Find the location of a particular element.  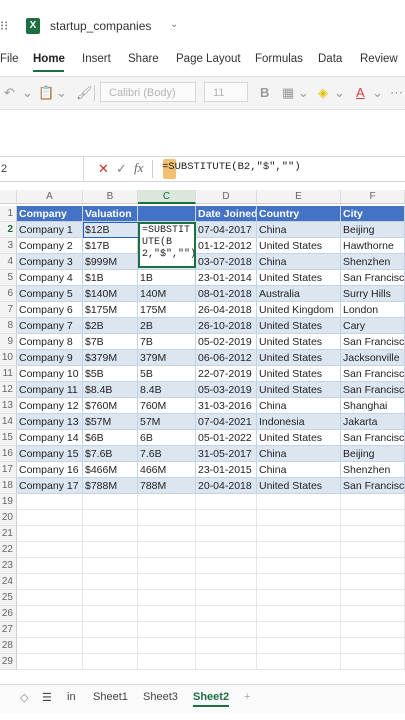

menu-page-layout: Page Layout is located at coordinates (208, 59).